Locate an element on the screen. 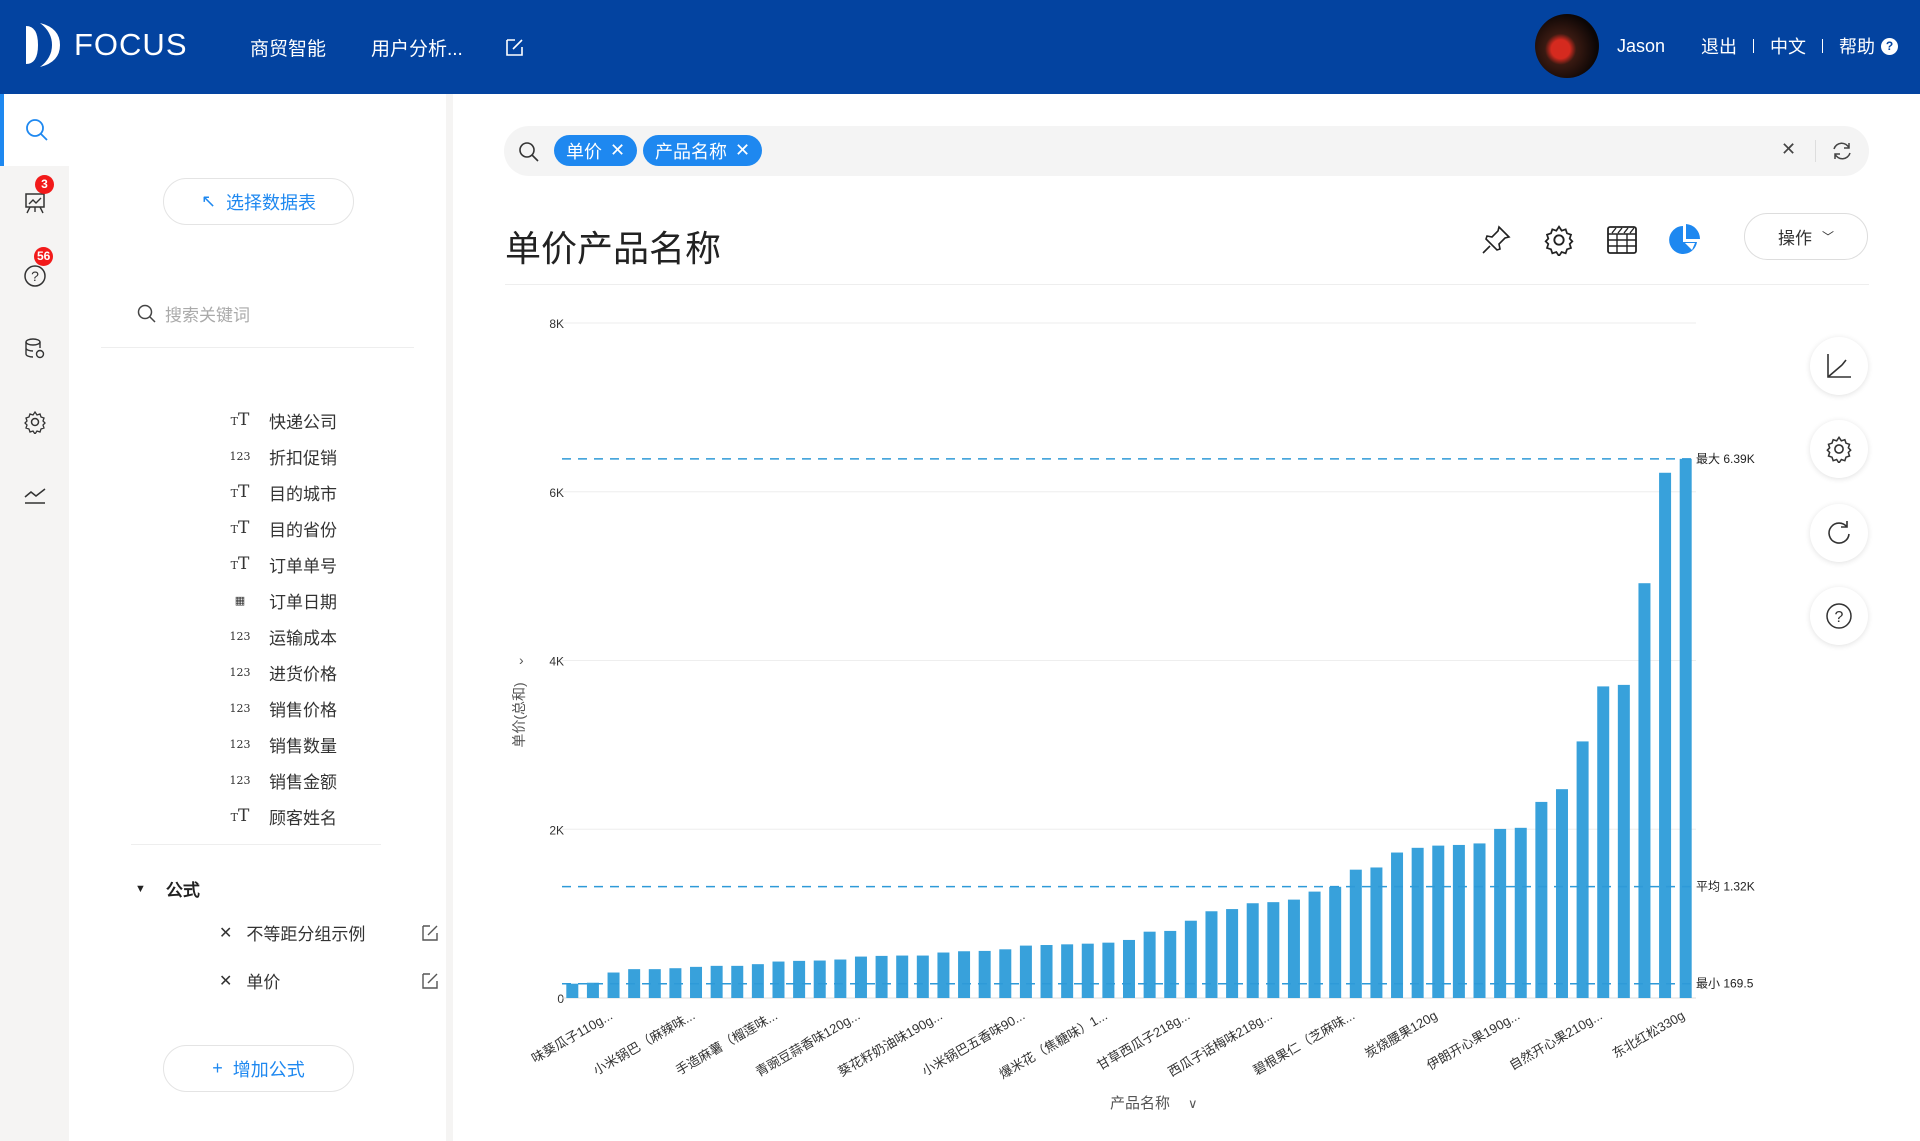 The height and width of the screenshot is (1141, 1920). field-item: 123 销售数量 is located at coordinates (283, 744).